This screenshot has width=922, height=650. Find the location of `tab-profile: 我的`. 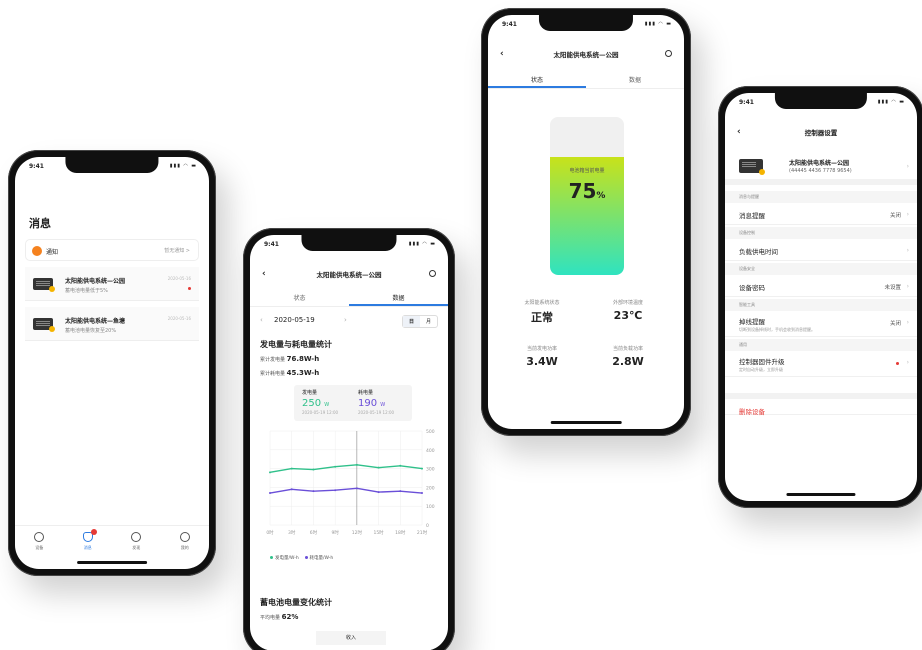

tab-profile: 我的 is located at coordinates (185, 543).